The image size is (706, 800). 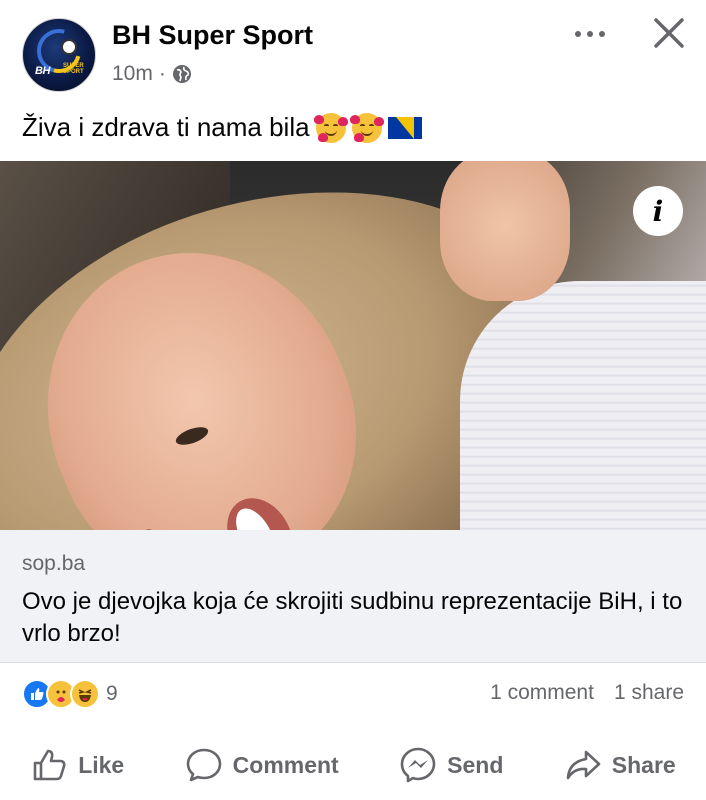 What do you see at coordinates (73, 69) in the screenshot?
I see `avatar-logo-subtext: SUPER SPORT` at bounding box center [73, 69].